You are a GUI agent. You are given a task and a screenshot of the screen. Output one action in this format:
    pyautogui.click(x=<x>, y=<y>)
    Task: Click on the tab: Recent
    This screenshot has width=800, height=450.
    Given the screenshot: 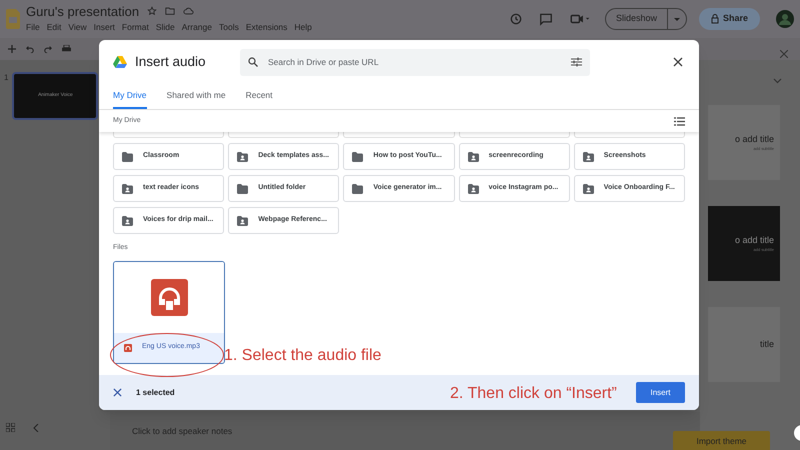 What is the action you would take?
    pyautogui.click(x=259, y=96)
    